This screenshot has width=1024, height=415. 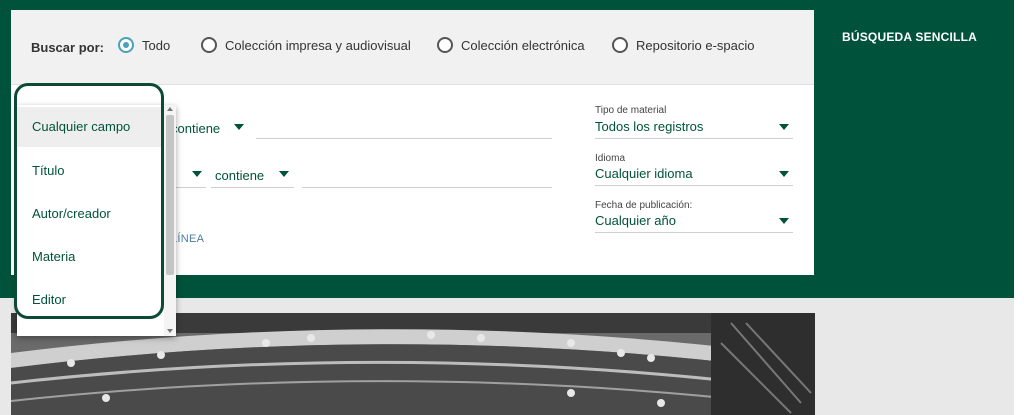 What do you see at coordinates (90, 214) in the screenshot?
I see `field-option-author: Autor/creador` at bounding box center [90, 214].